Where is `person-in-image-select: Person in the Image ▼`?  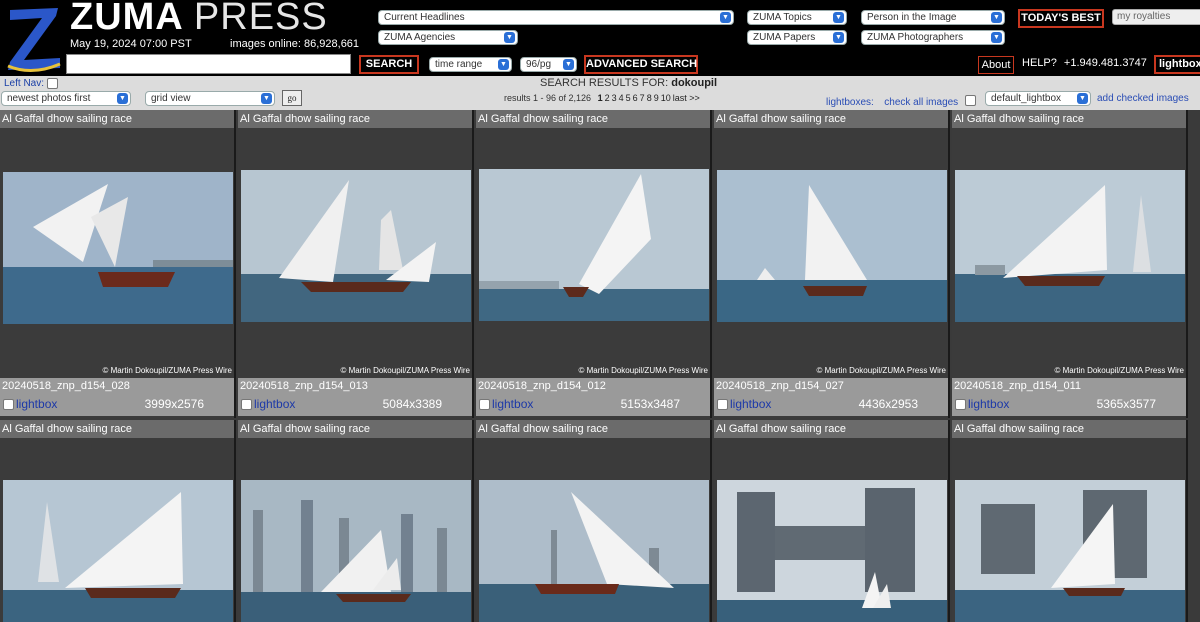
person-in-image-select: Person in the Image ▼ is located at coordinates (933, 17).